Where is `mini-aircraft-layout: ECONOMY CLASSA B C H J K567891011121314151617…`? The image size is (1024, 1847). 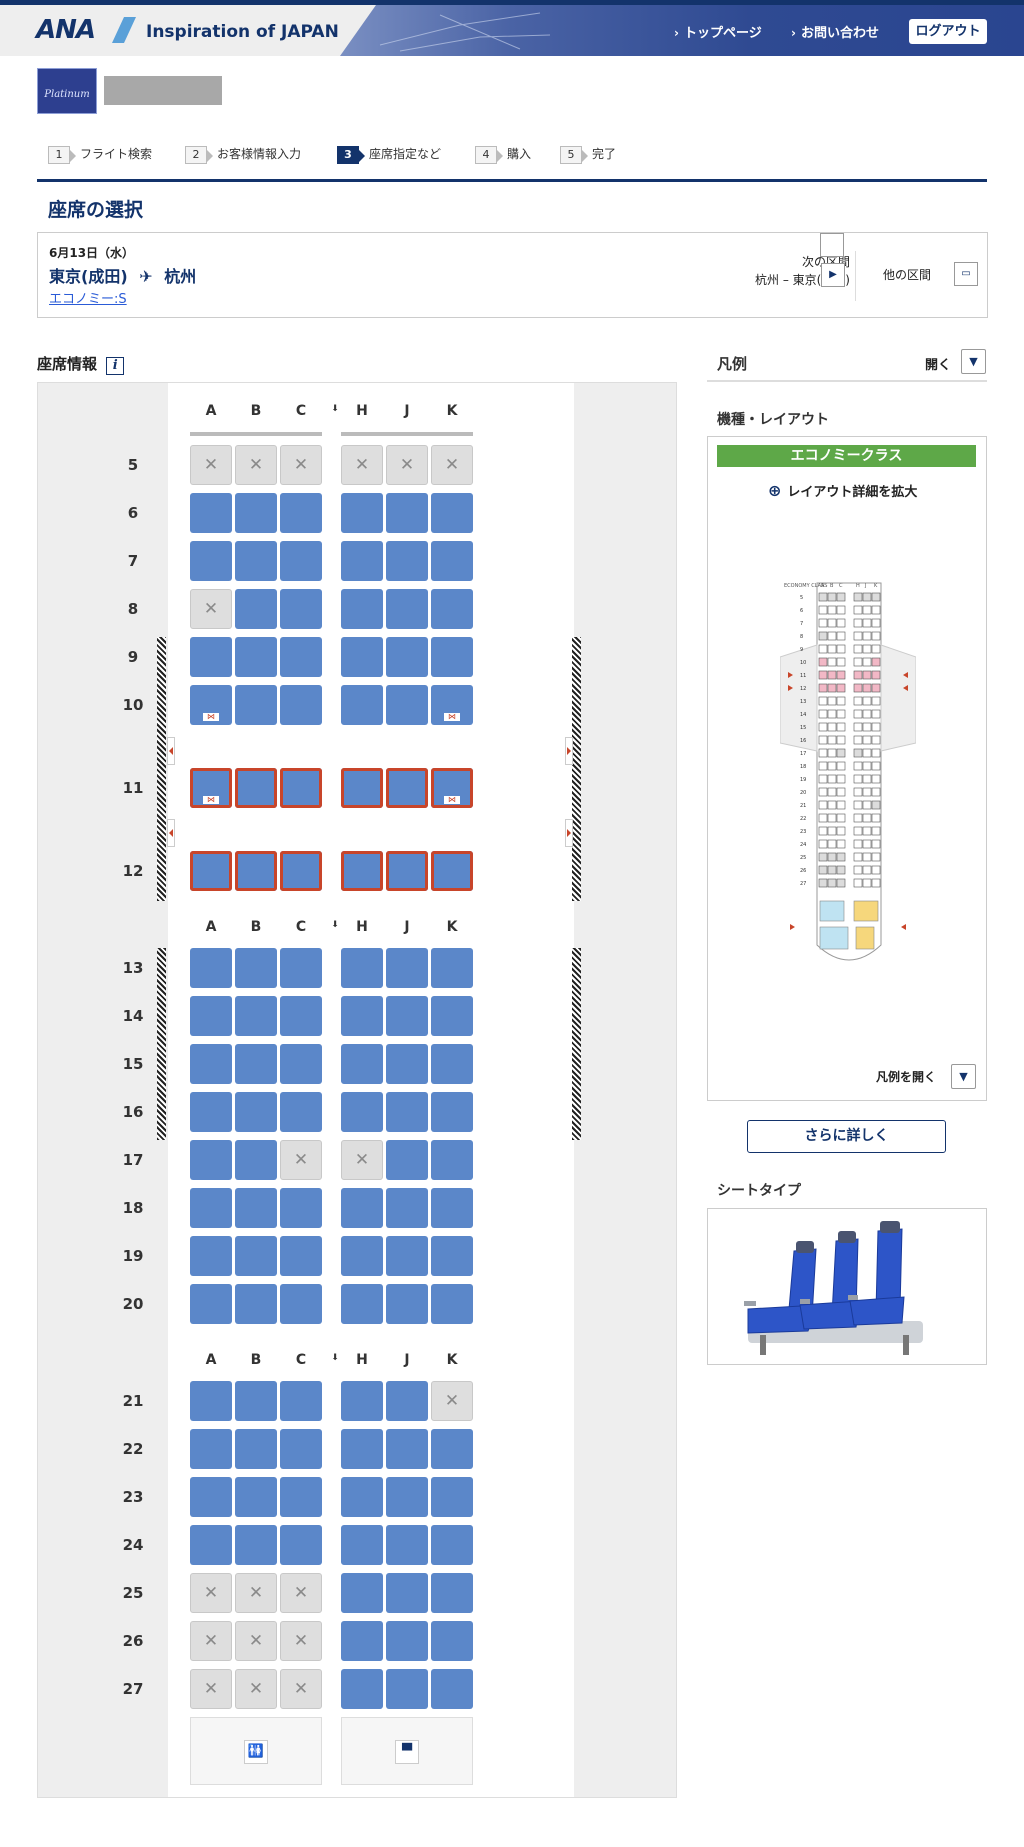
mini-aircraft-layout: ECONOMY CLASSA B C H J K567891011121314151617… is located at coordinates (848, 773).